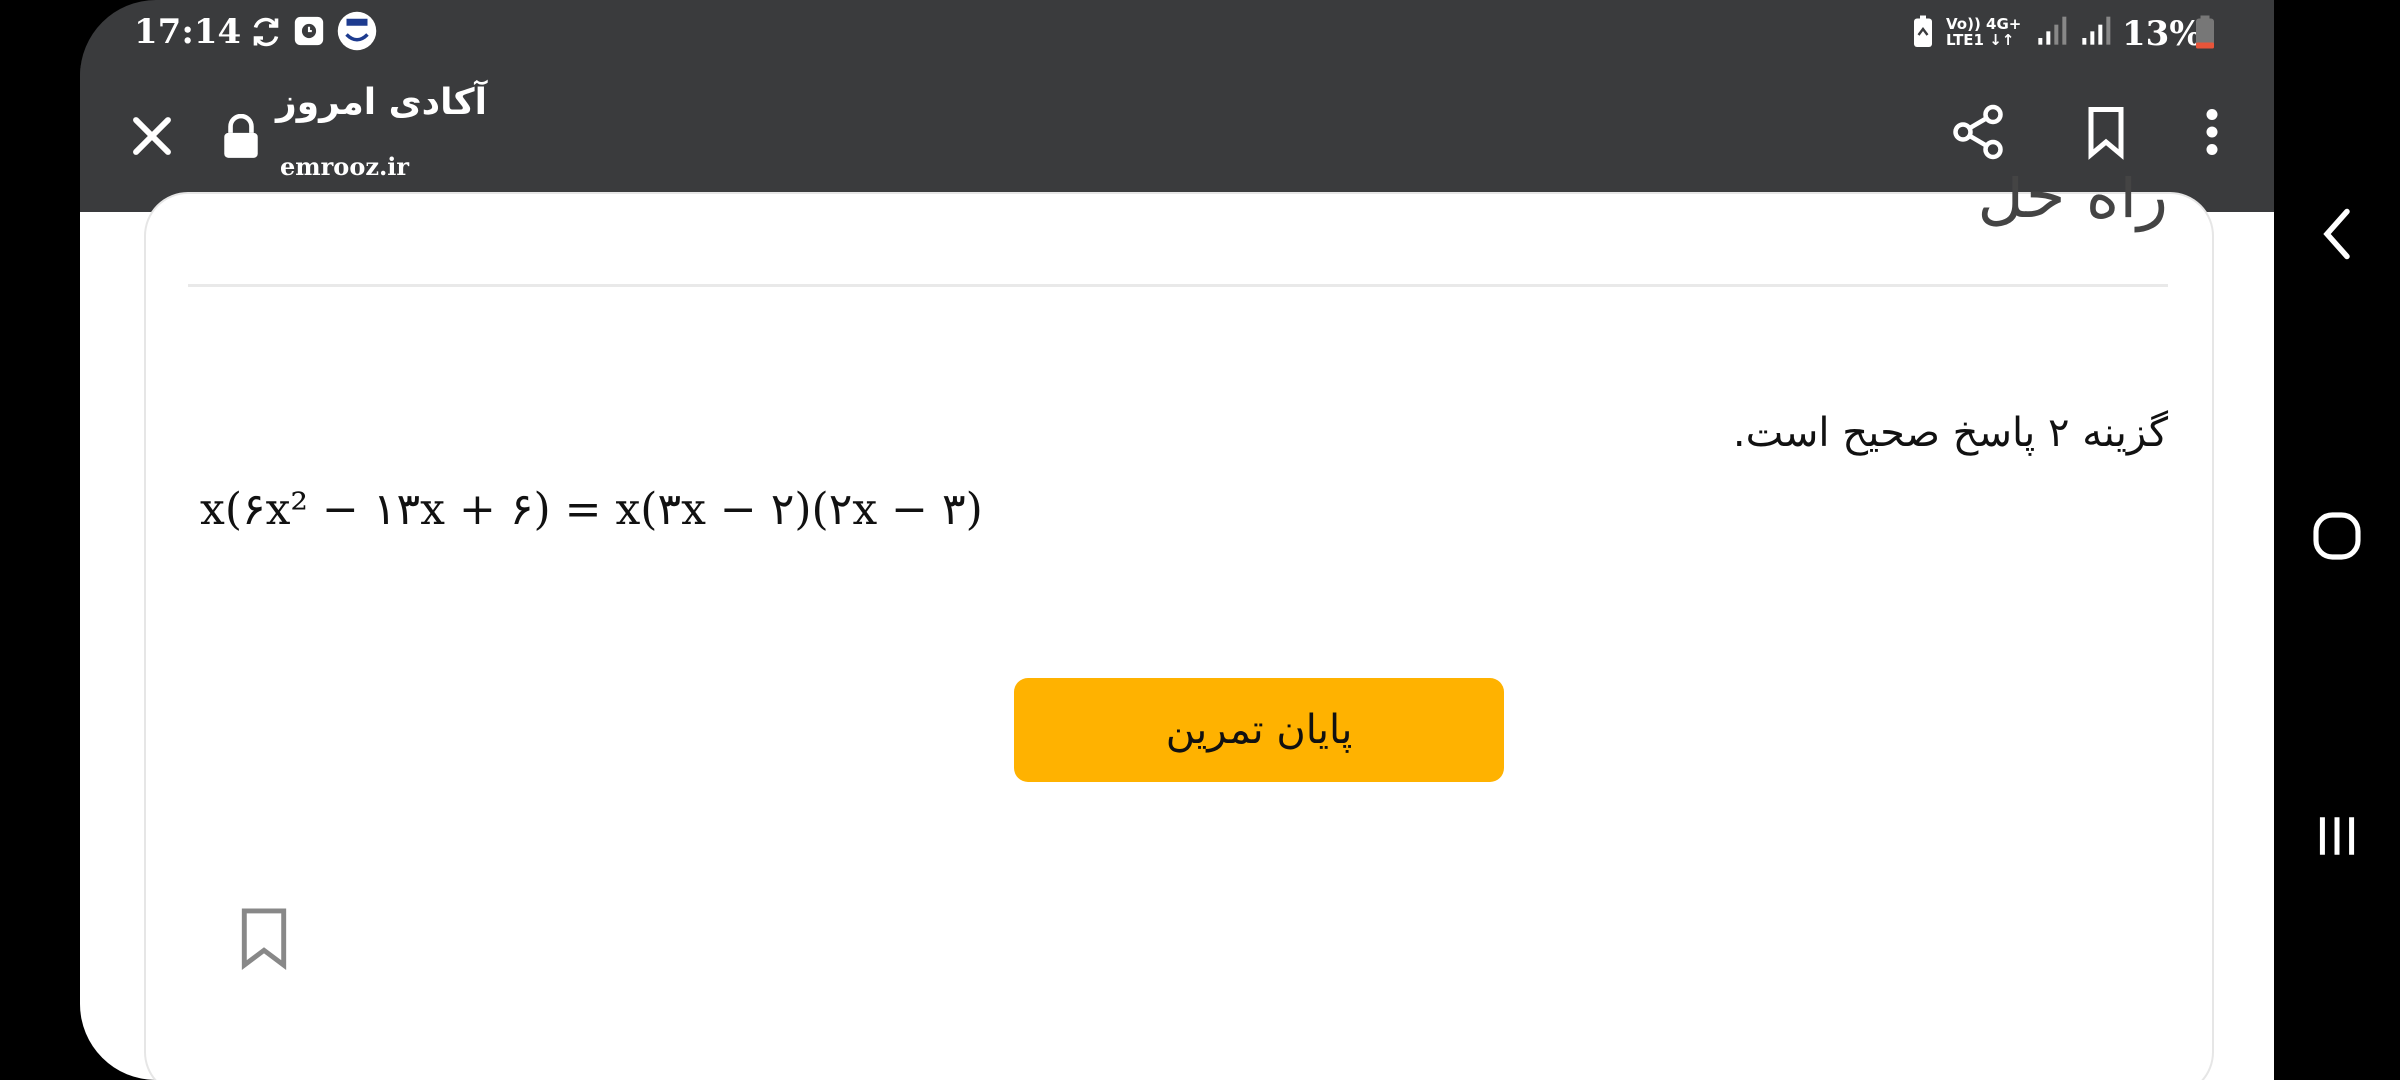 Image resolution: width=2400 pixels, height=1080 pixels. I want to click on more-options-button, so click(2212, 134).